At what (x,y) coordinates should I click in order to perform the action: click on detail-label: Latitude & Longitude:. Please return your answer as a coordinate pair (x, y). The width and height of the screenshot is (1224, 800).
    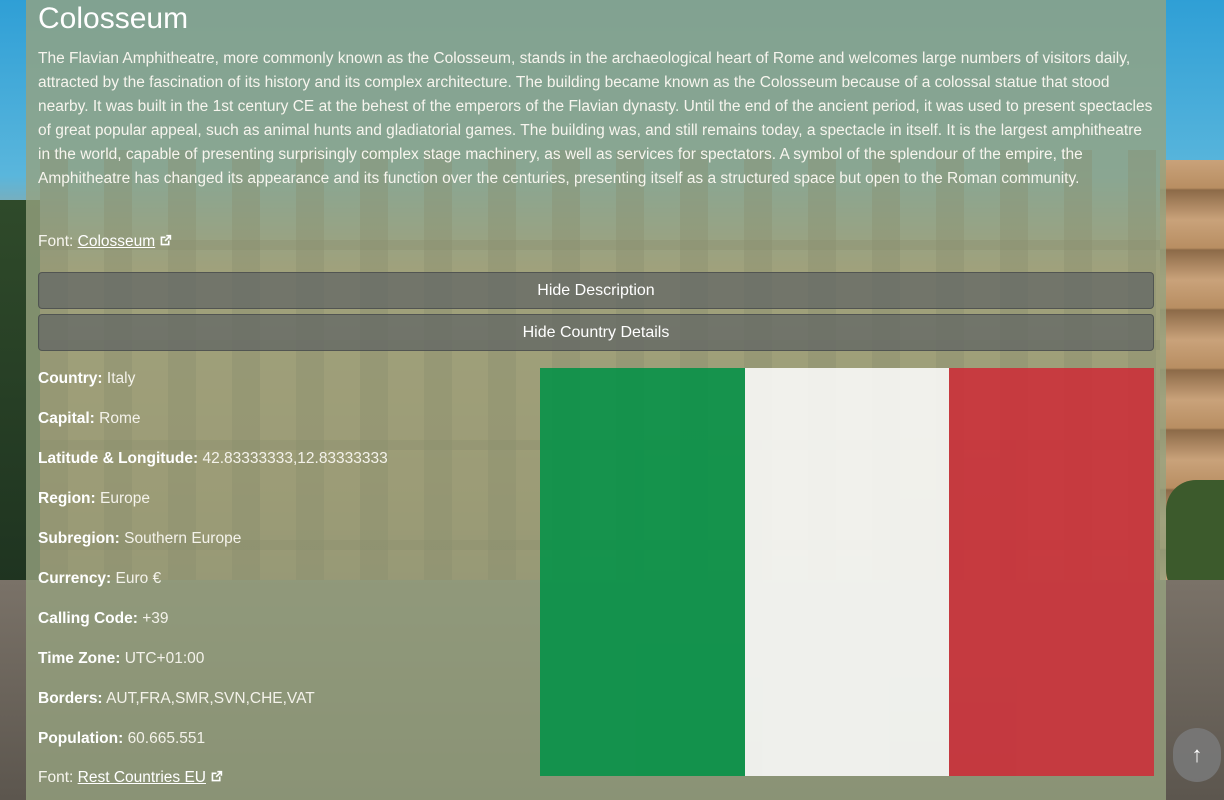
    Looking at the image, I should click on (118, 458).